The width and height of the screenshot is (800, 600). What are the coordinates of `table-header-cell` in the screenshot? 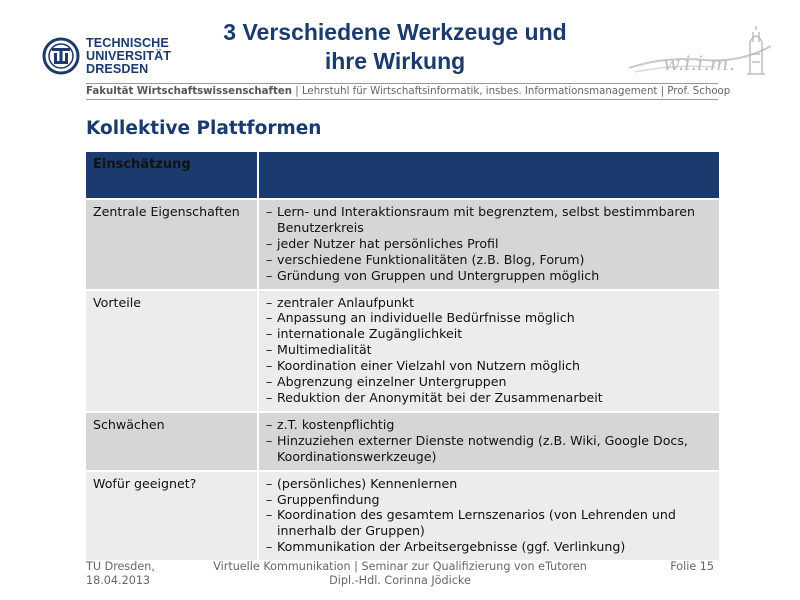 It's located at (488, 175).